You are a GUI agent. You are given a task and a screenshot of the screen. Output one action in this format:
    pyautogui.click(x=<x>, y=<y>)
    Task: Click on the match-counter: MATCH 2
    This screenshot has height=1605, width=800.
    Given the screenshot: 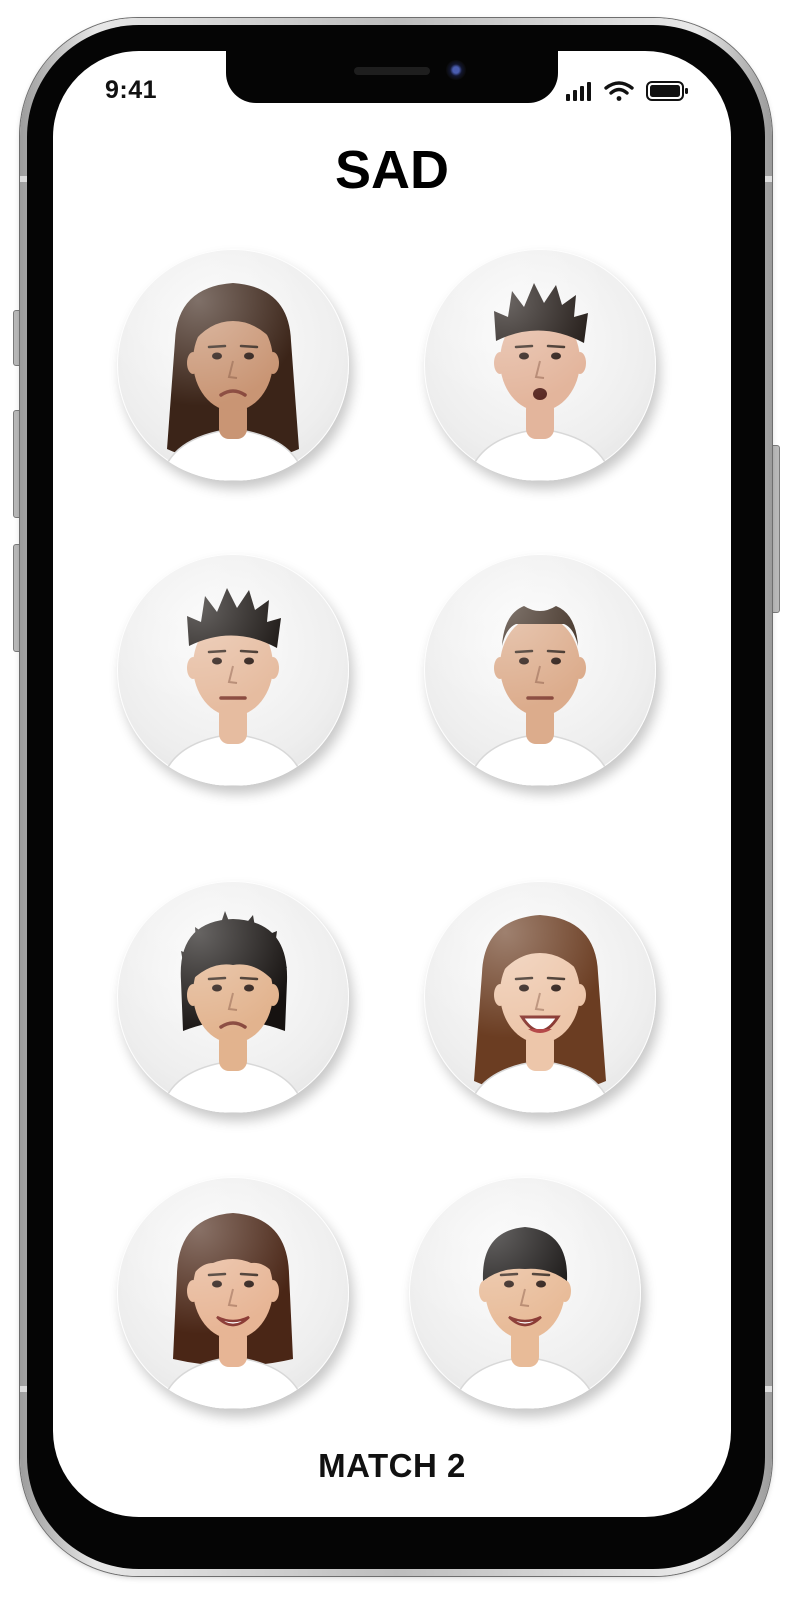 What is the action you would take?
    pyautogui.click(x=392, y=1465)
    